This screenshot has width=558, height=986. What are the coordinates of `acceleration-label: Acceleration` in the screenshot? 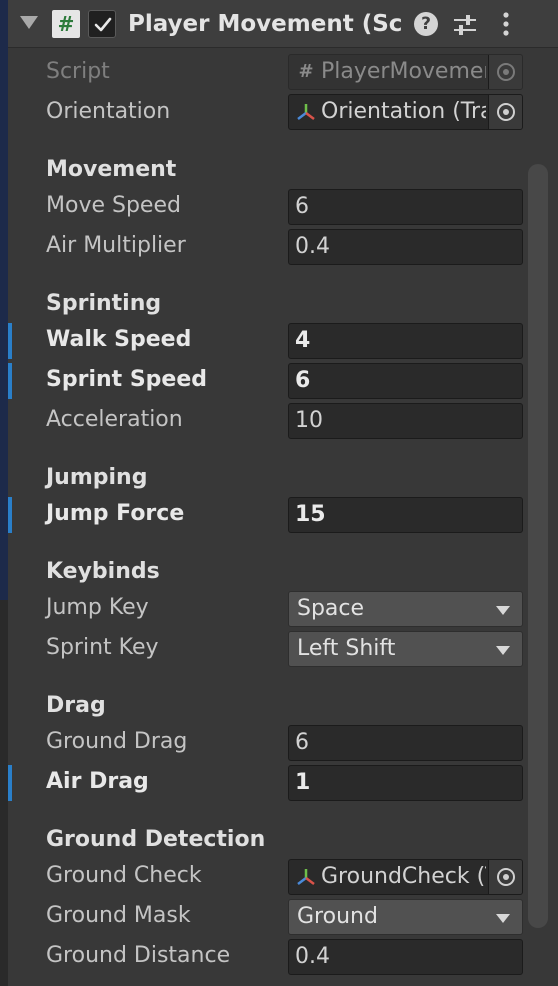 It's located at (114, 419).